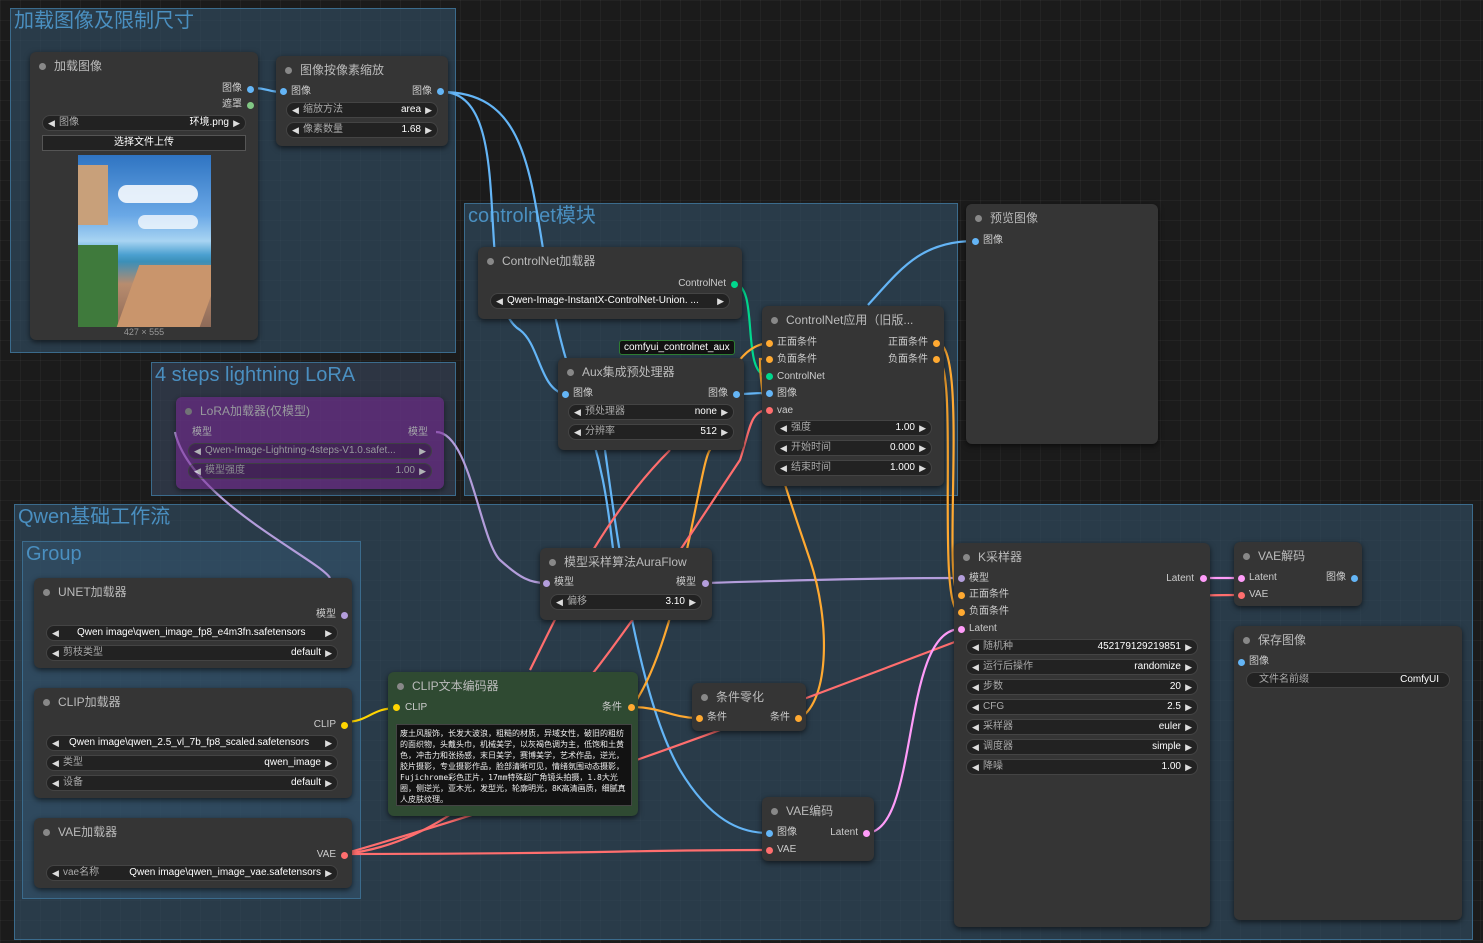 The image size is (1483, 943). What do you see at coordinates (1259, 594) in the screenshot?
I see `input-vae-label: VAE` at bounding box center [1259, 594].